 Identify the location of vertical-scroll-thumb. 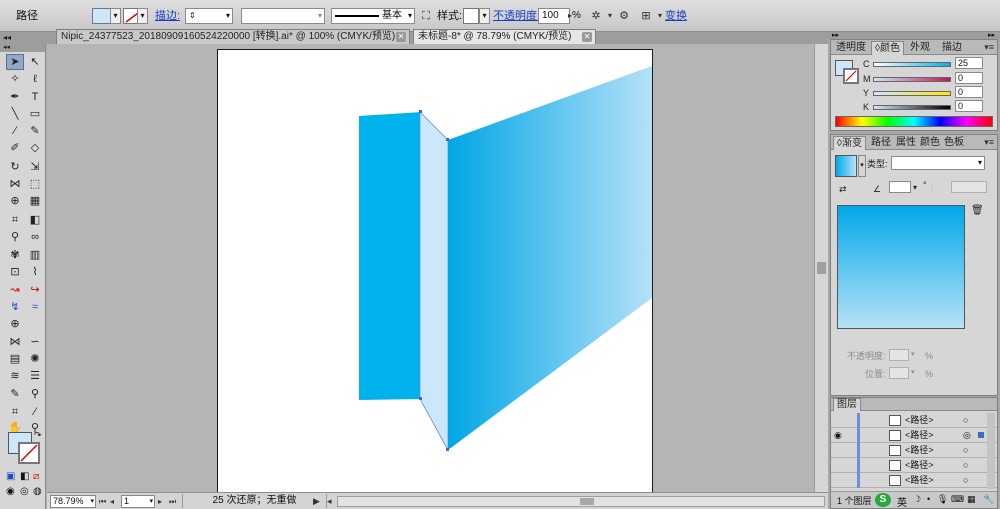
(821, 268).